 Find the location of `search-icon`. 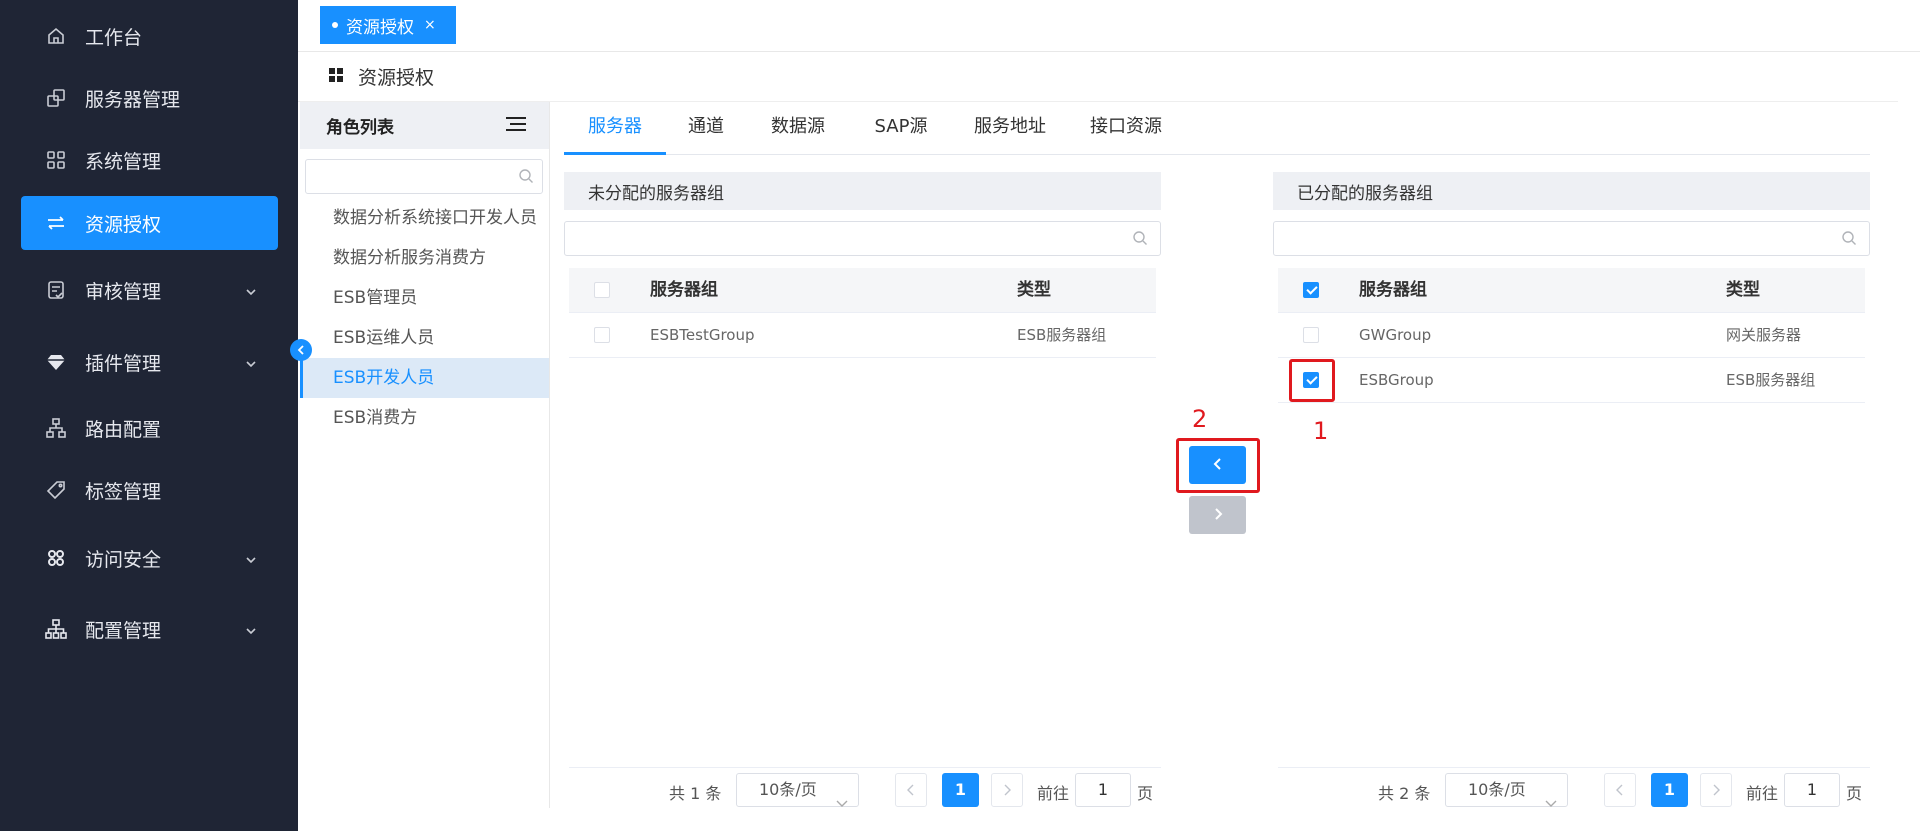

search-icon is located at coordinates (1140, 240).